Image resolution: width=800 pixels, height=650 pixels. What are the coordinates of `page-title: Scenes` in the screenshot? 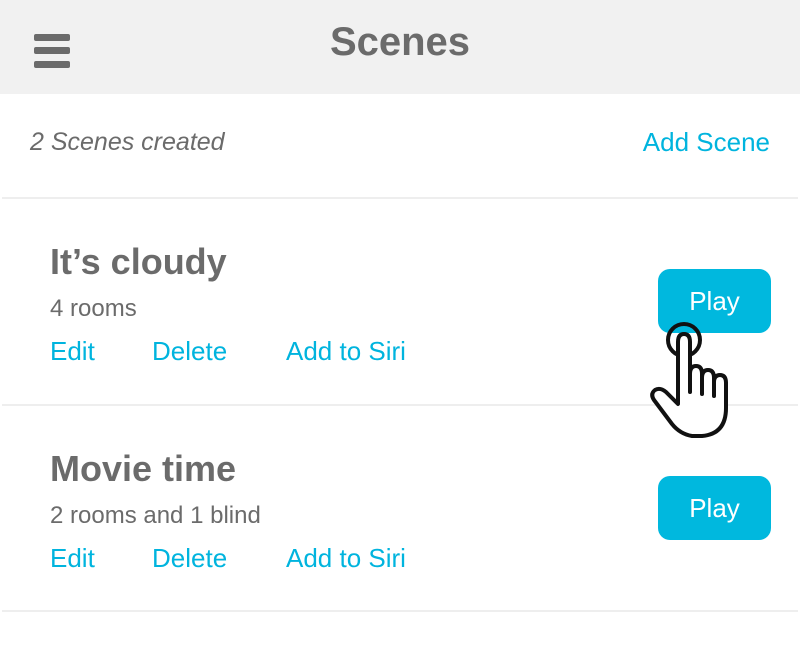 It's located at (400, 42).